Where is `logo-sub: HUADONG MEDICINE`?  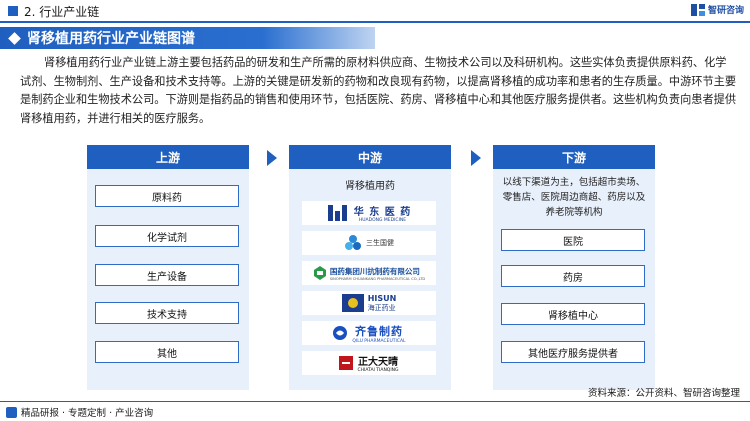
logo-sub: HUADONG MEDICINE is located at coordinates (382, 220).